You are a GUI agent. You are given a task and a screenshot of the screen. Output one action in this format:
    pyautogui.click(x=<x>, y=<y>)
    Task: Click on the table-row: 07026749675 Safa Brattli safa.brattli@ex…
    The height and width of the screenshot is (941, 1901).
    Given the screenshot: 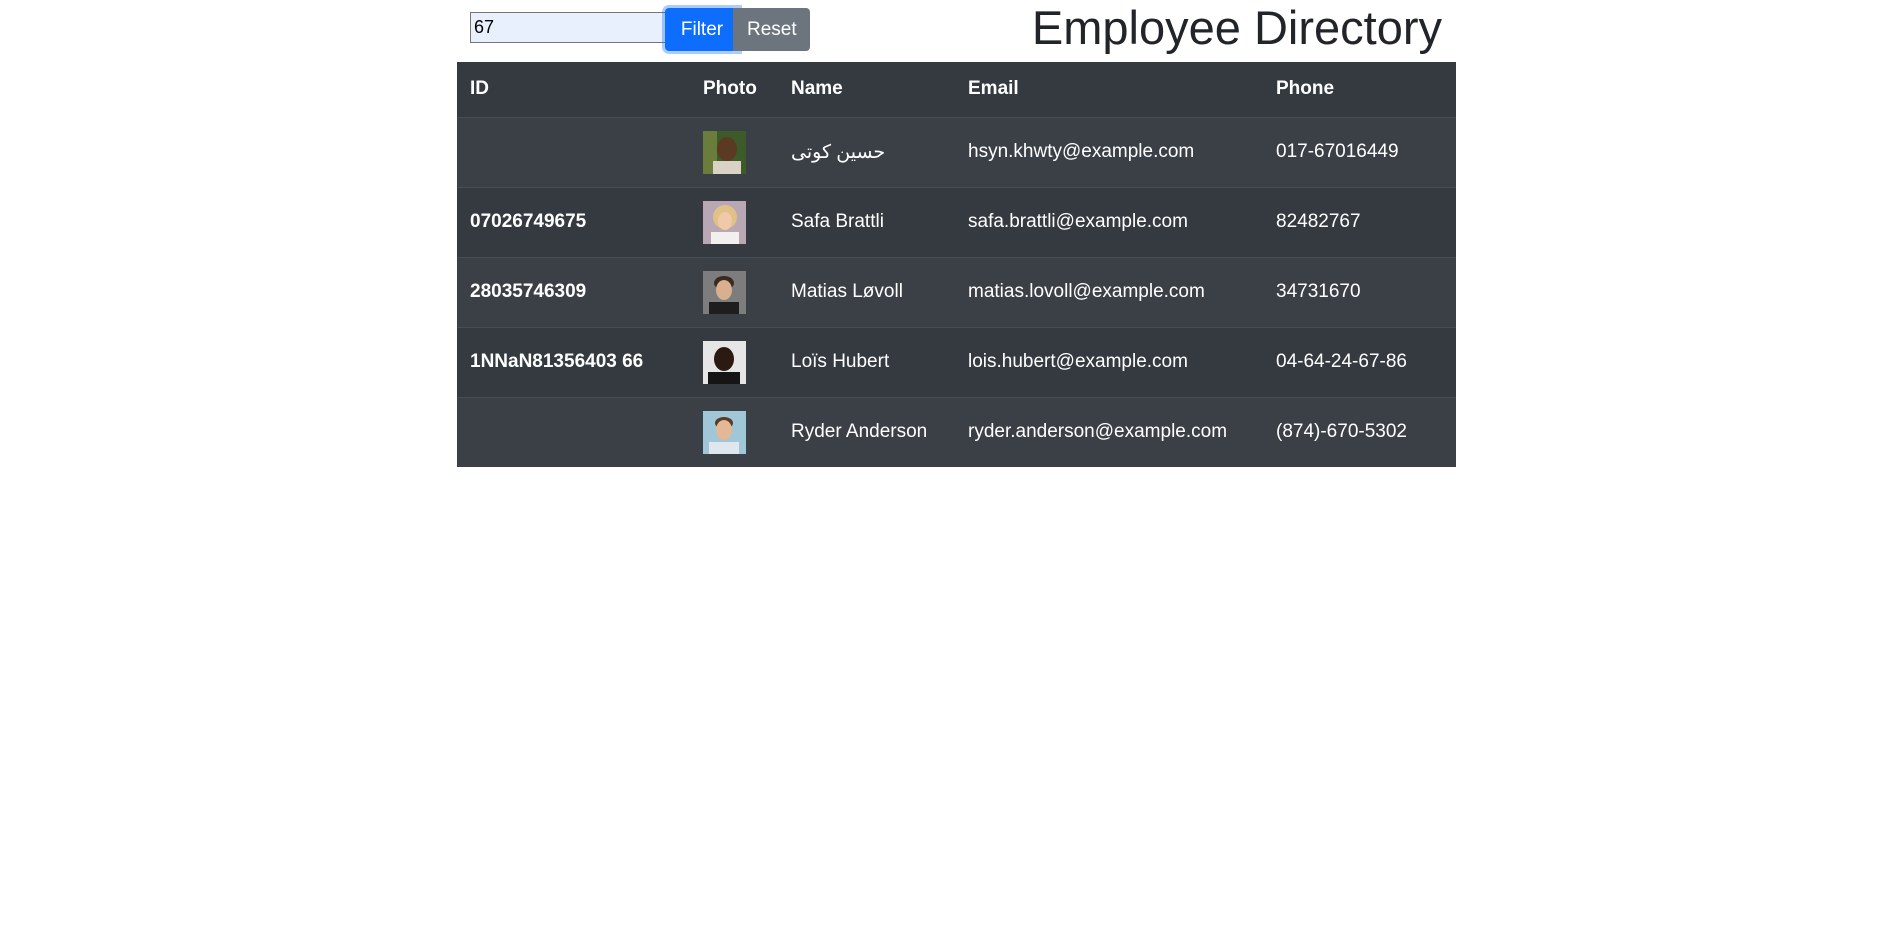 What is the action you would take?
    pyautogui.click(x=956, y=221)
    